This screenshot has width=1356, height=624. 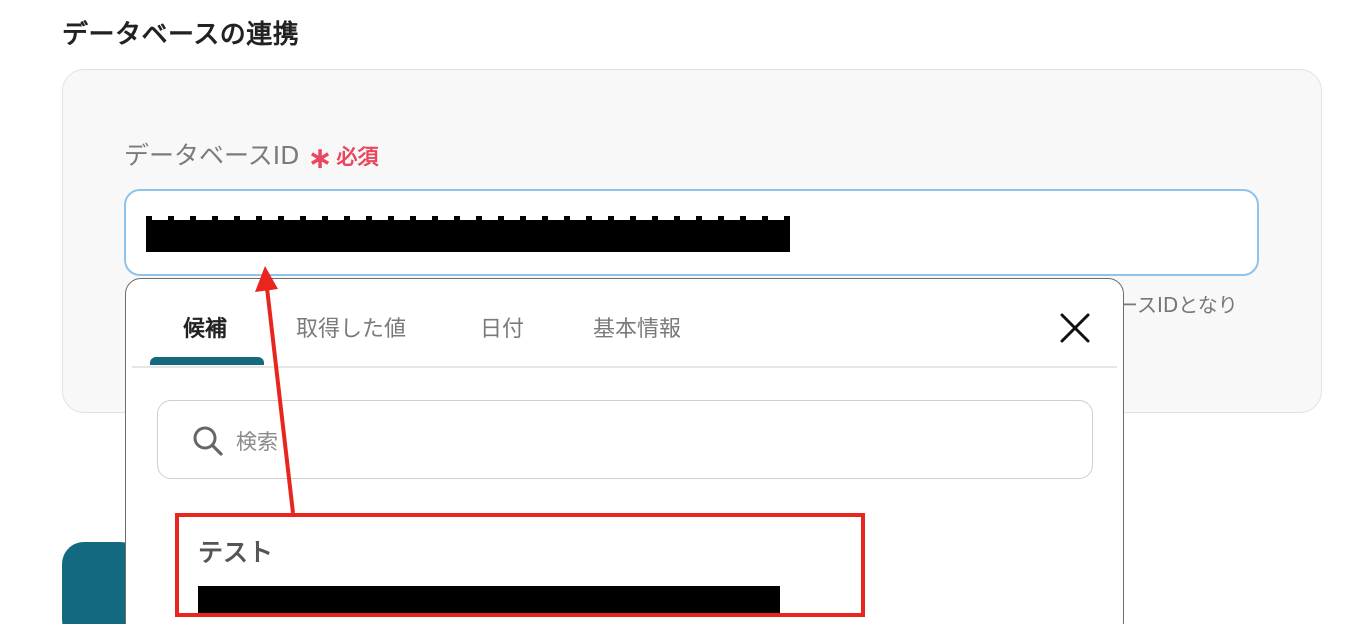 I want to click on field-label-text: データベースID, so click(x=212, y=155).